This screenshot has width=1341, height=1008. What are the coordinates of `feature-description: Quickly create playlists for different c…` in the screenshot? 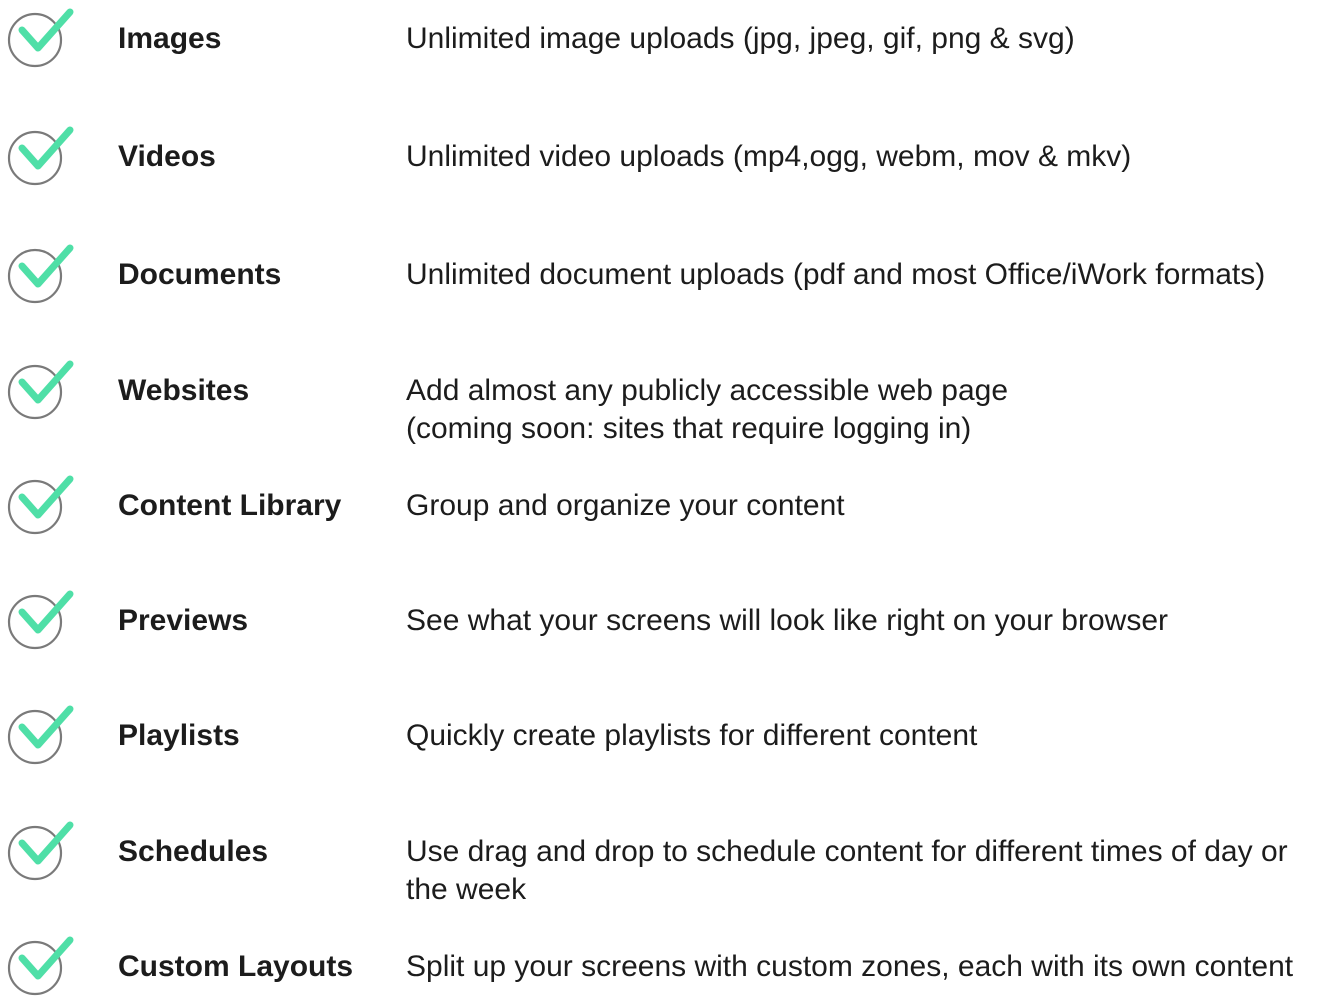 It's located at (692, 735).